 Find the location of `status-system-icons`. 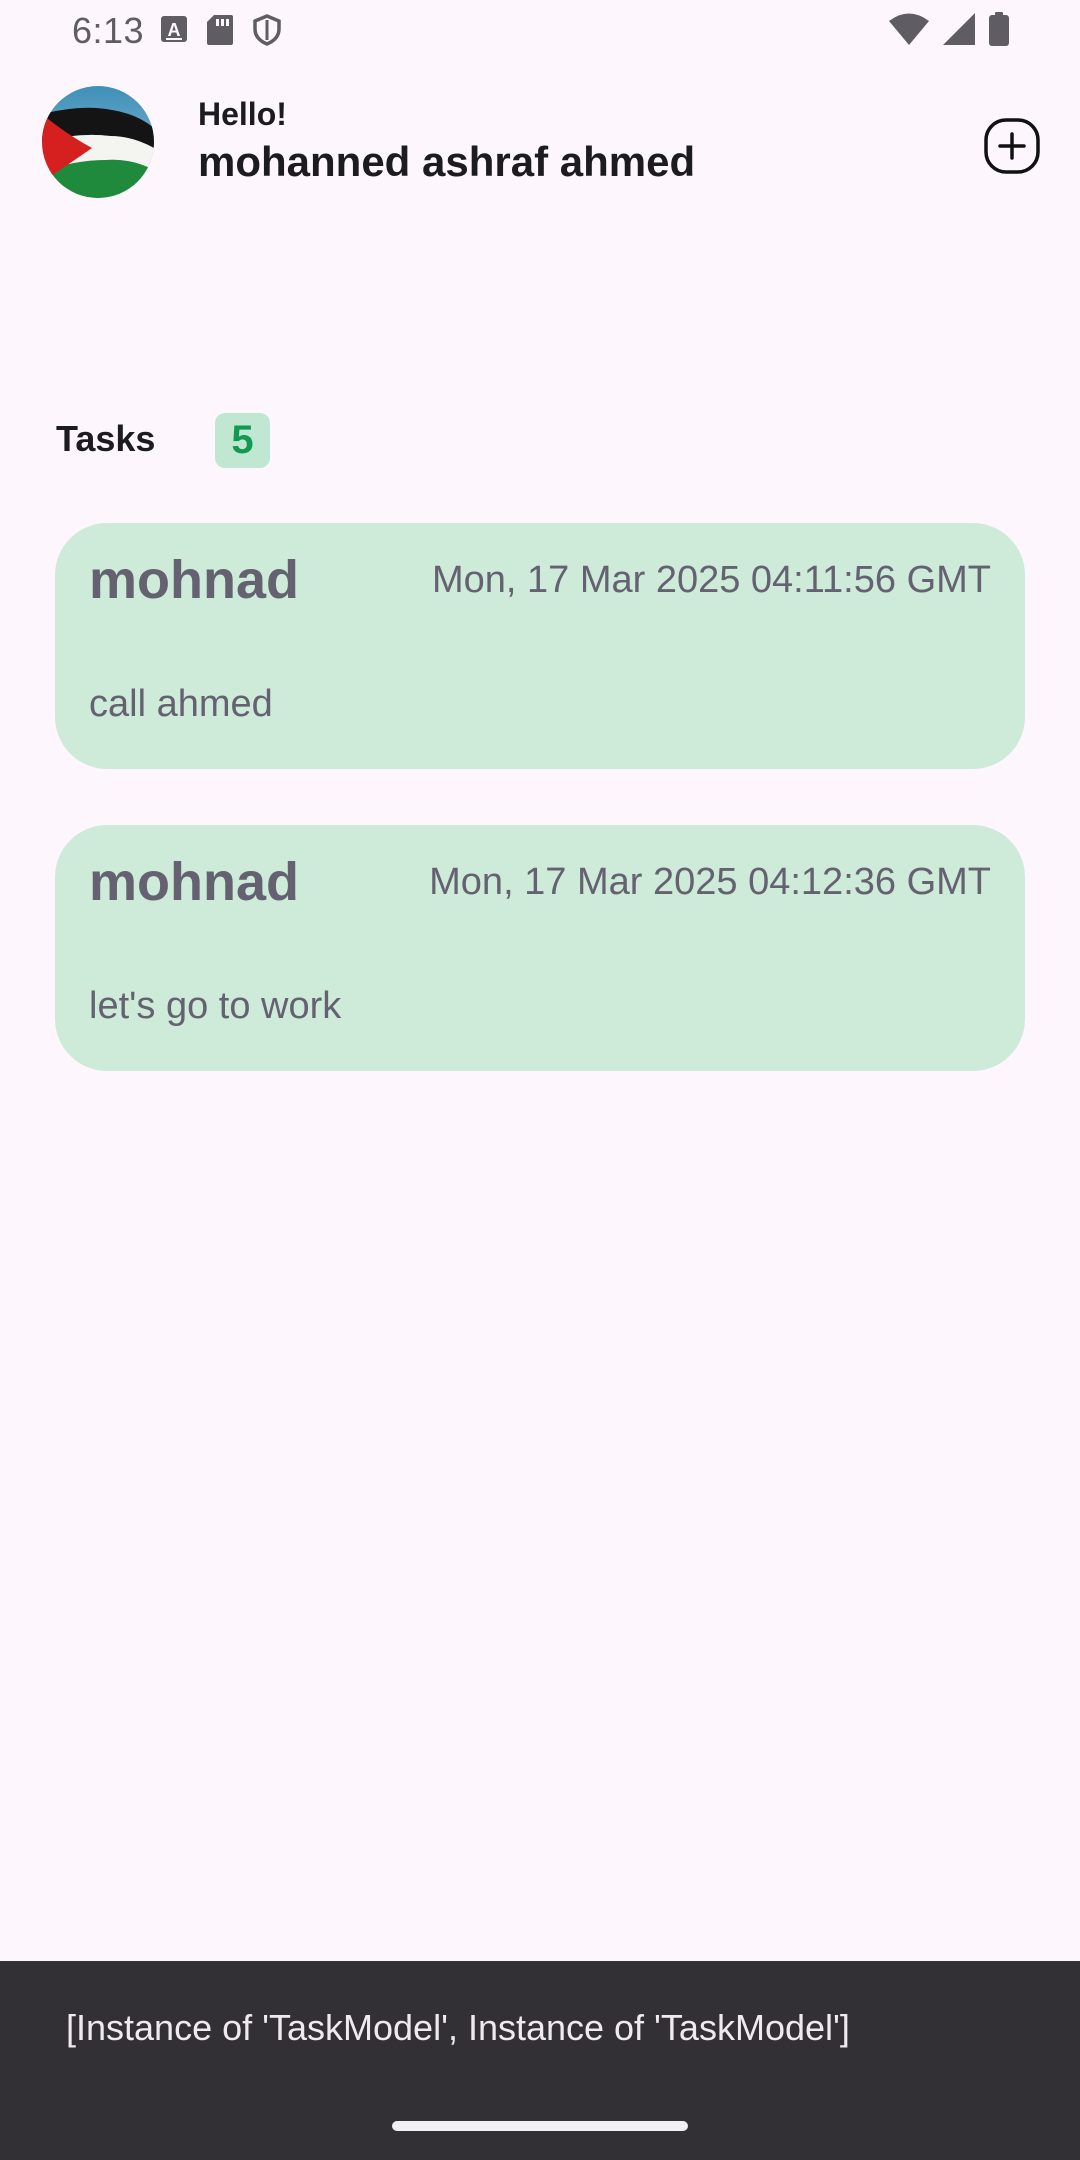

status-system-icons is located at coordinates (949, 31).